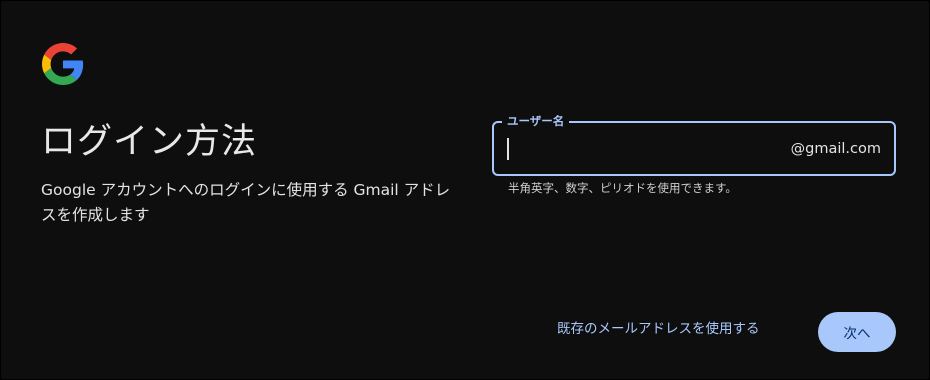  What do you see at coordinates (622, 188) in the screenshot?
I see `username-hint: 半角英字、数字、ピリオドを使用できます。` at bounding box center [622, 188].